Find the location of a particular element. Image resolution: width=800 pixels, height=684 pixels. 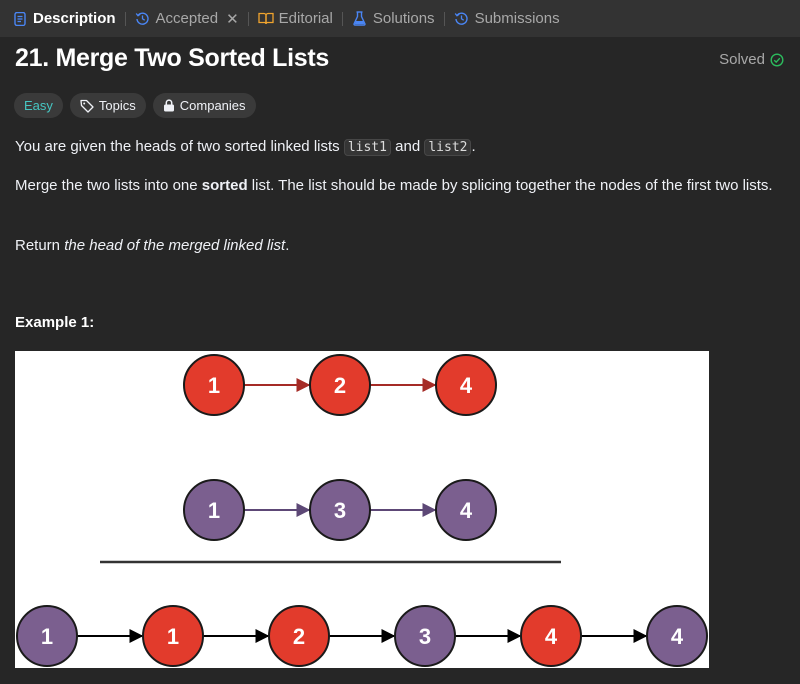

close-icon: ✕ is located at coordinates (232, 19).